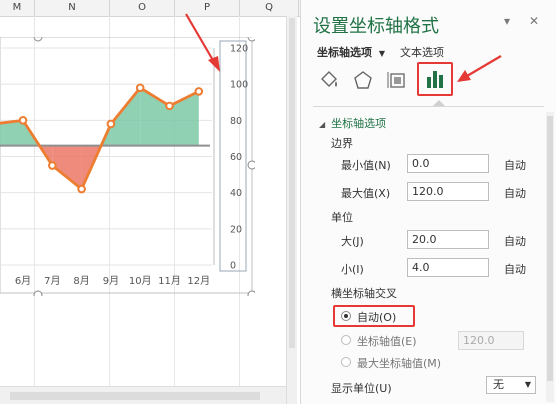  What do you see at coordinates (366, 193) in the screenshot?
I see `max-label: 最大值(X)` at bounding box center [366, 193].